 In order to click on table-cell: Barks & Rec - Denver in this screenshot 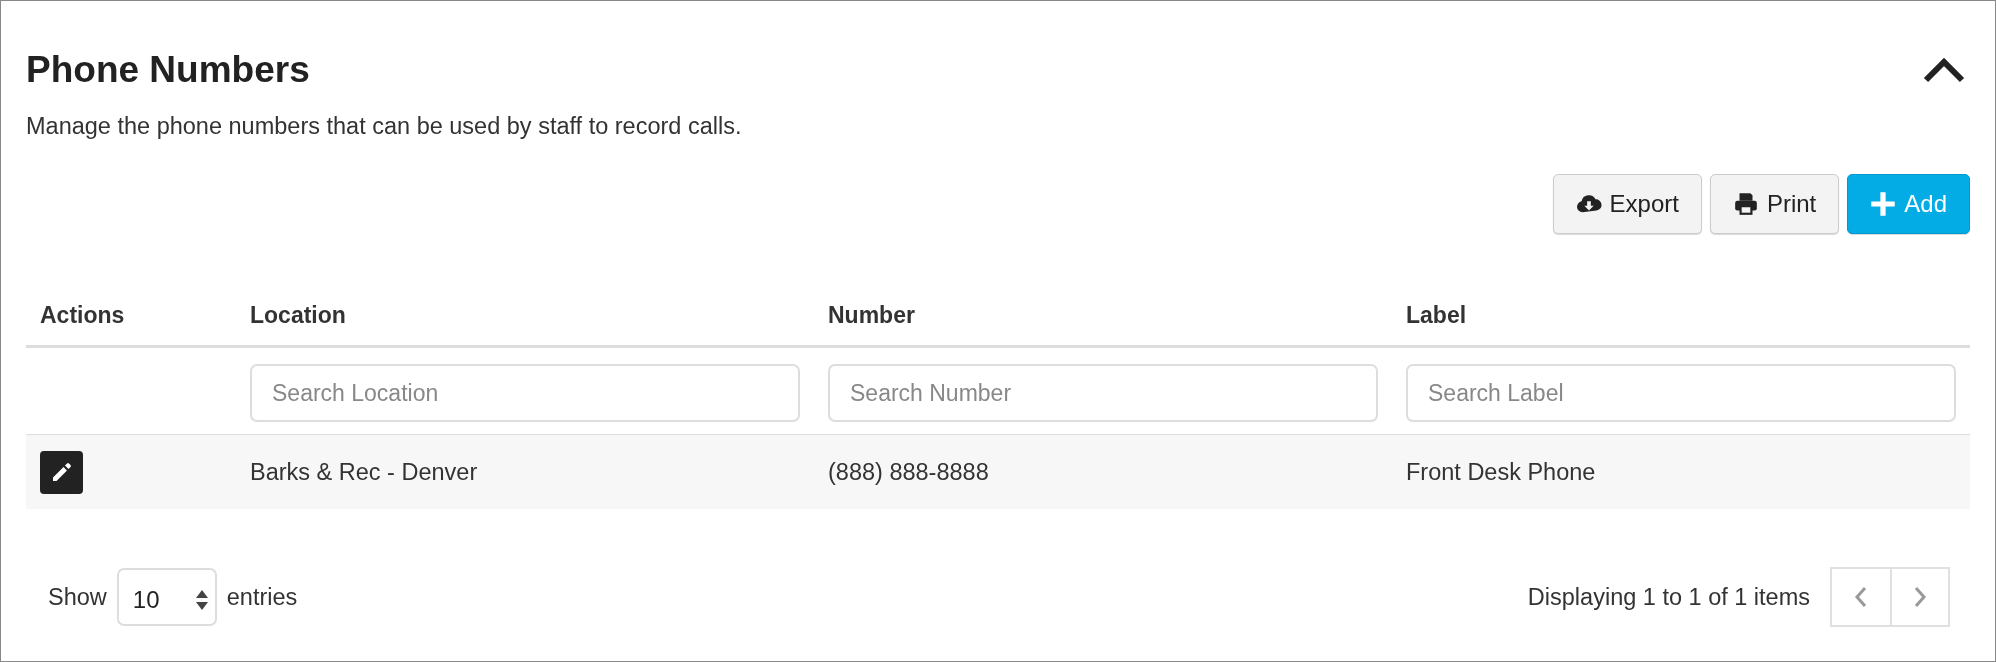, I will do `click(525, 471)`.